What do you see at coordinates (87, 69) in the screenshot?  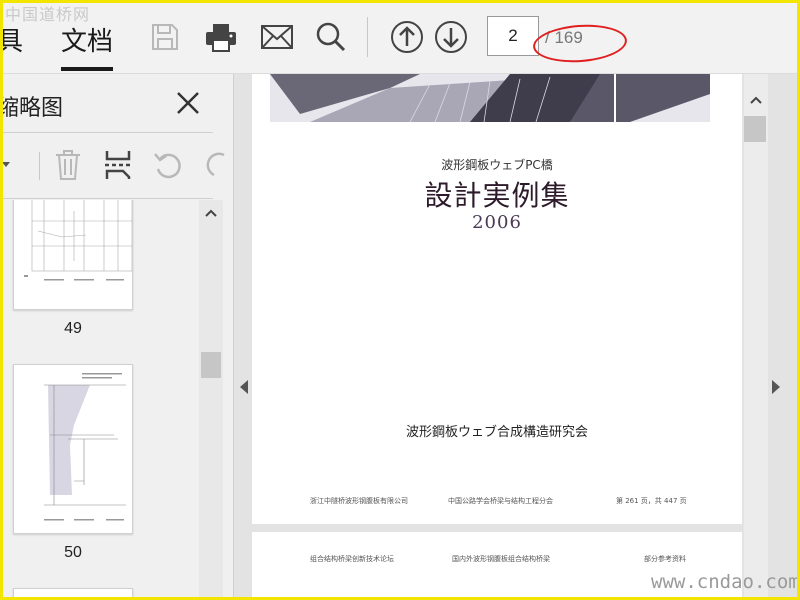 I see `active-tab-indicator` at bounding box center [87, 69].